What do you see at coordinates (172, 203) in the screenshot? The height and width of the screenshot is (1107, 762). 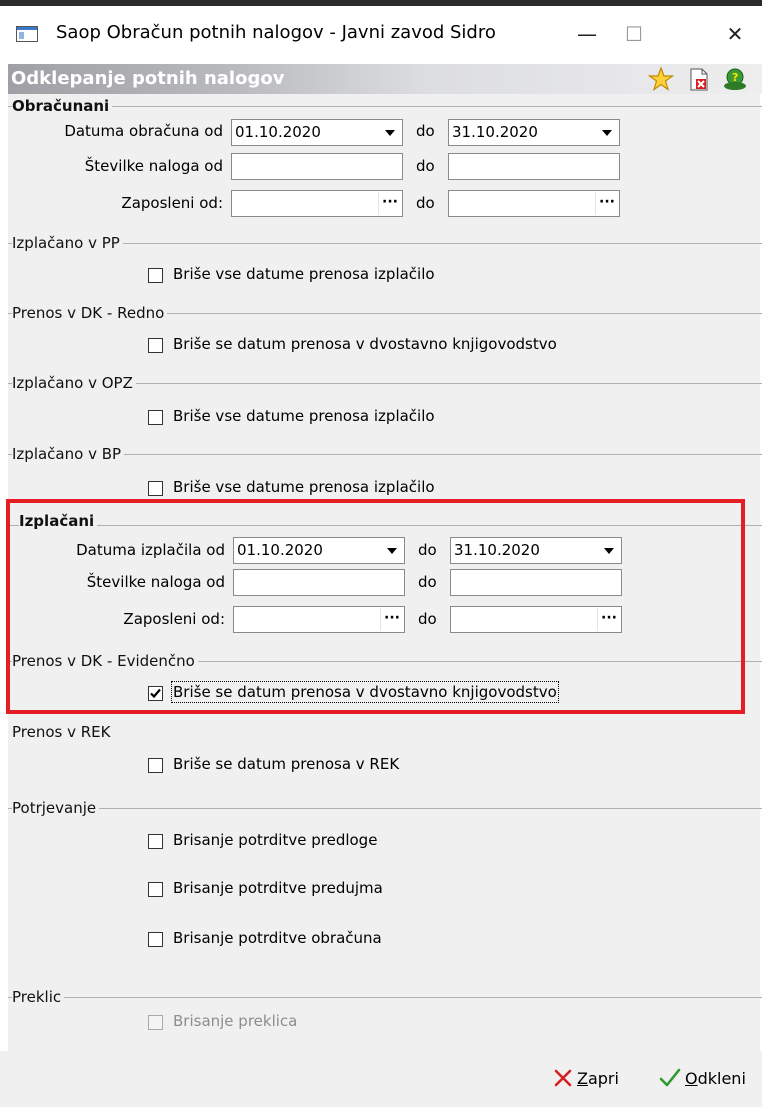 I see `employee-from-label: Zaposleni od:` at bounding box center [172, 203].